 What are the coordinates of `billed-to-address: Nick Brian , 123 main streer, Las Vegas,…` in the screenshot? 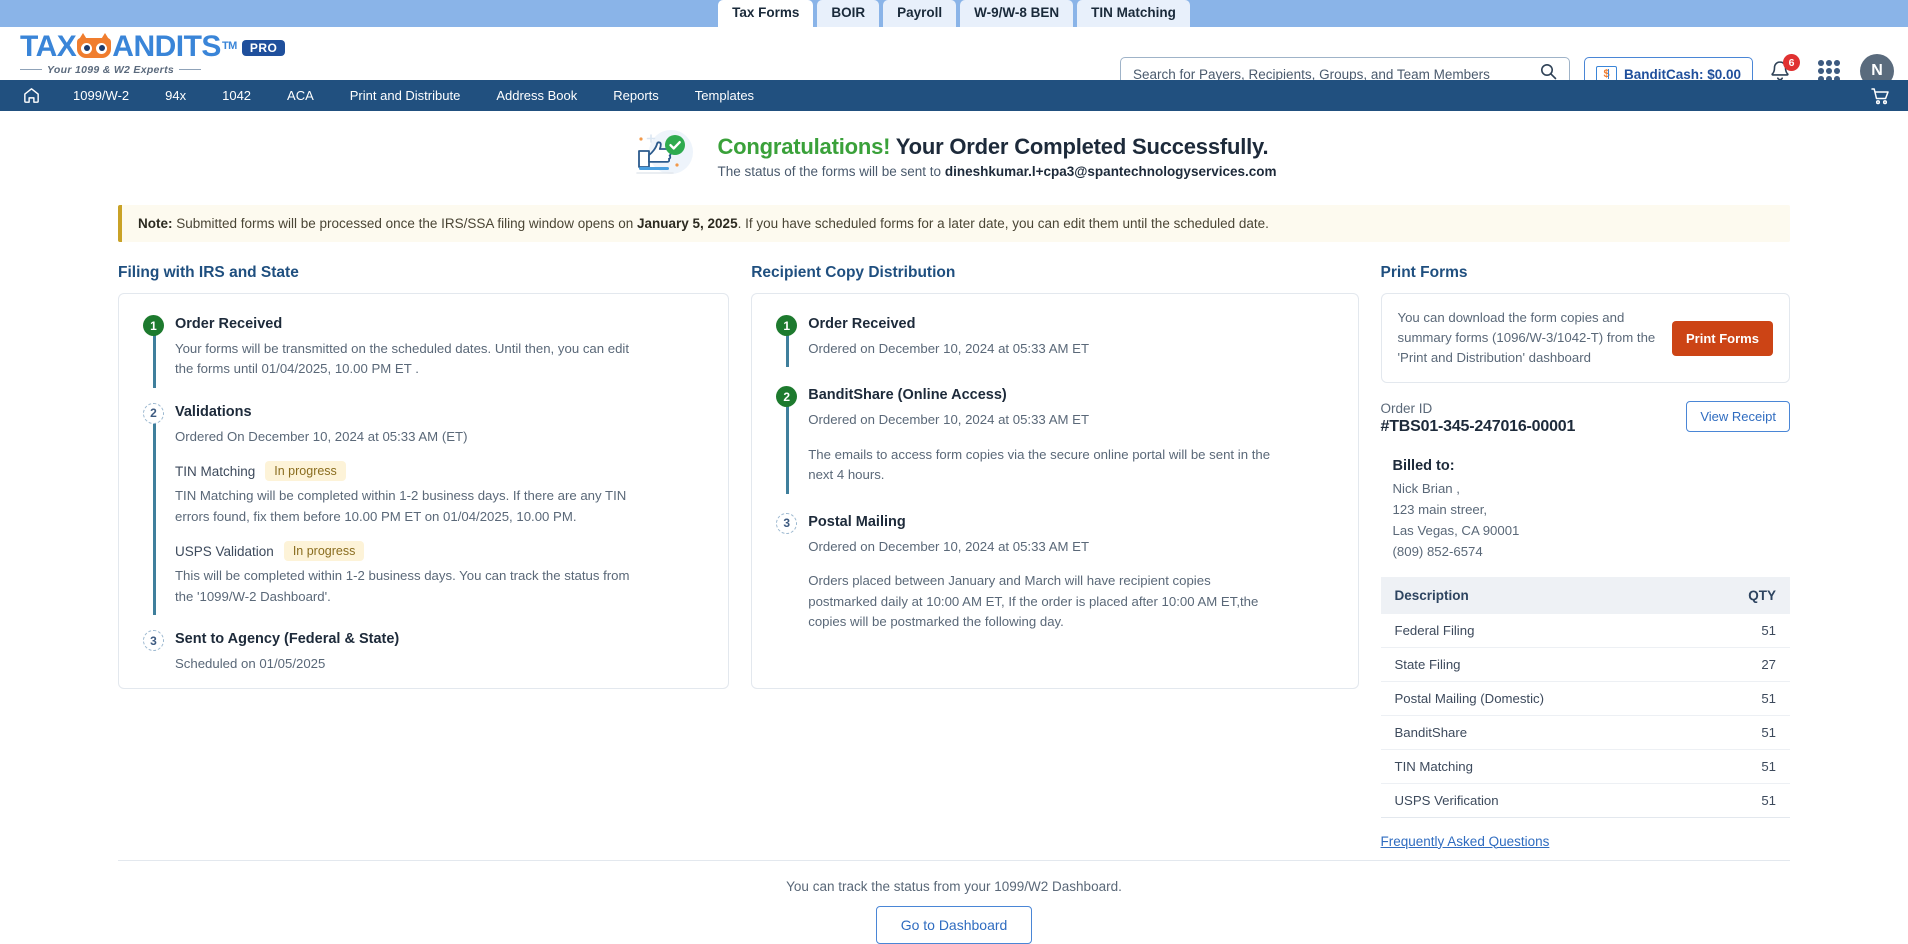 It's located at (1591, 520).